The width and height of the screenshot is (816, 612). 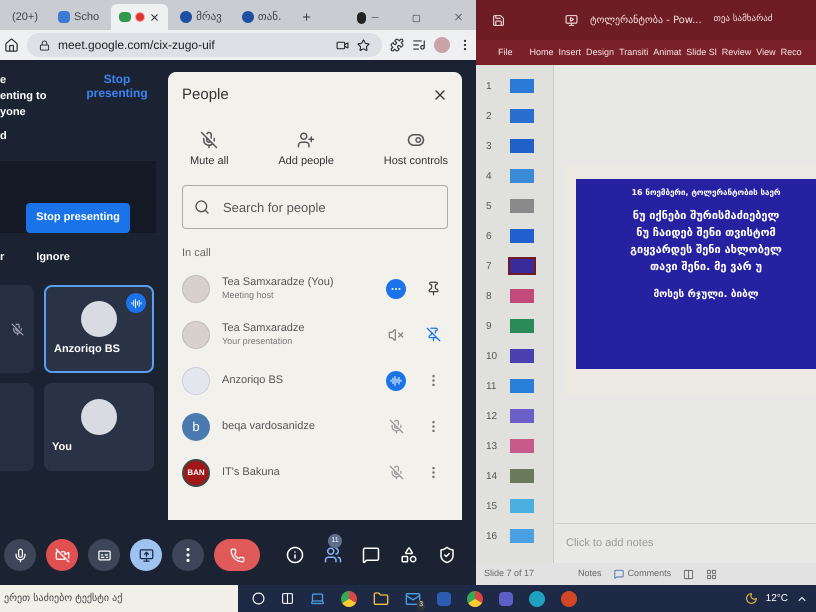 I want to click on taskbar-search: ერეთ საძიებო ტექსტი აქ, so click(x=119, y=598).